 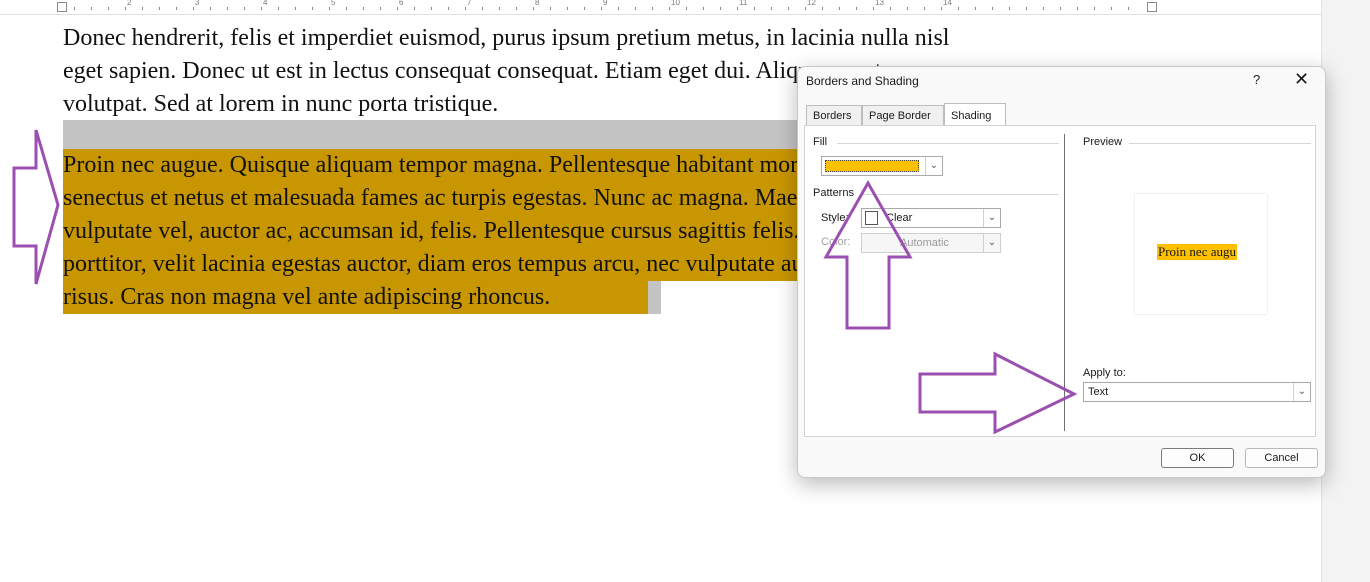 I want to click on cancel-button: Cancel, so click(x=1281, y=458).